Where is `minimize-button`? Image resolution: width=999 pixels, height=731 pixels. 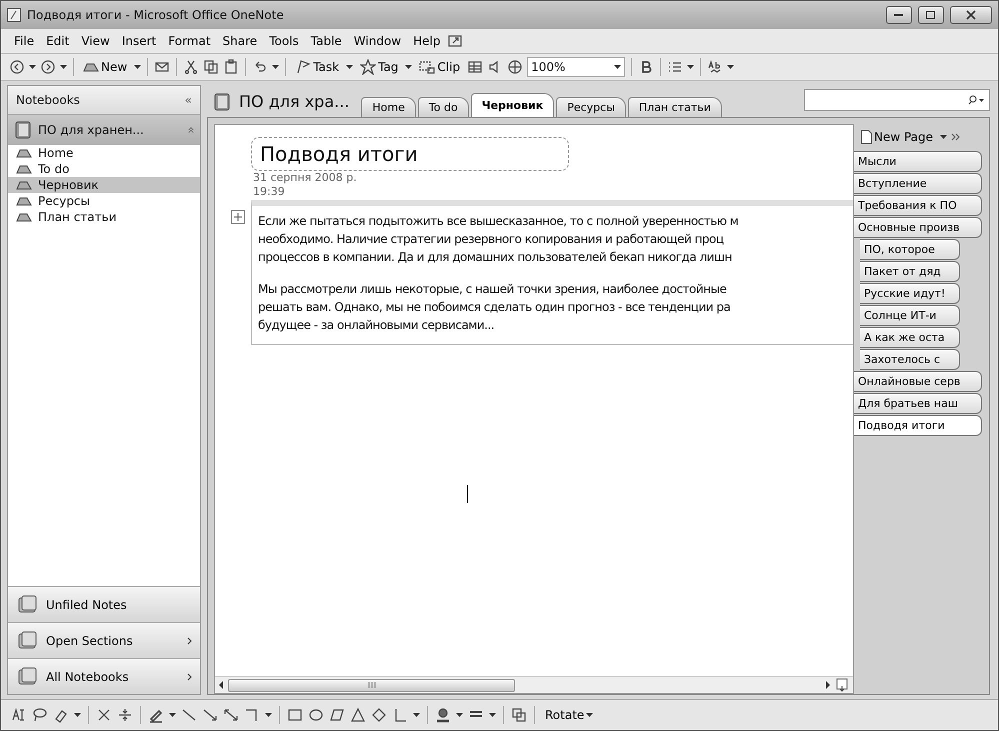 minimize-button is located at coordinates (899, 15).